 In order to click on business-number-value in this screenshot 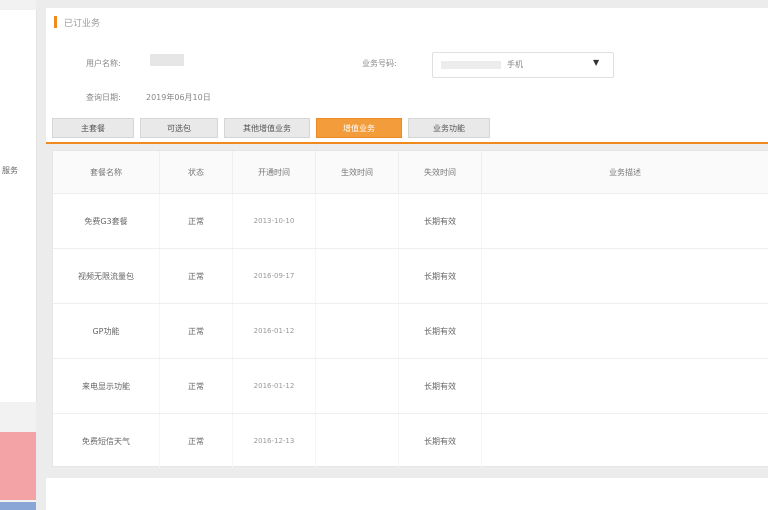, I will do `click(471, 65)`.